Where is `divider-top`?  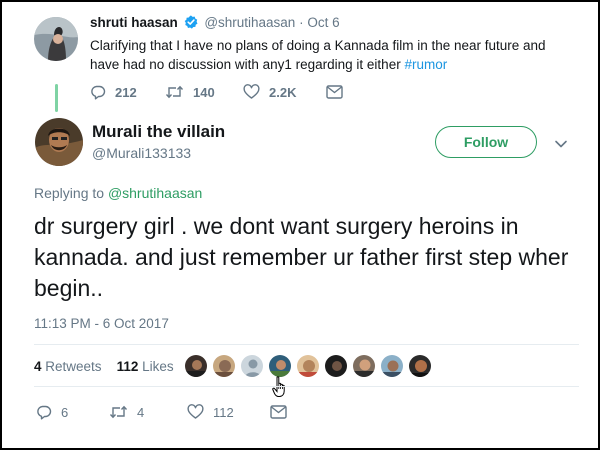
divider-top is located at coordinates (306, 344).